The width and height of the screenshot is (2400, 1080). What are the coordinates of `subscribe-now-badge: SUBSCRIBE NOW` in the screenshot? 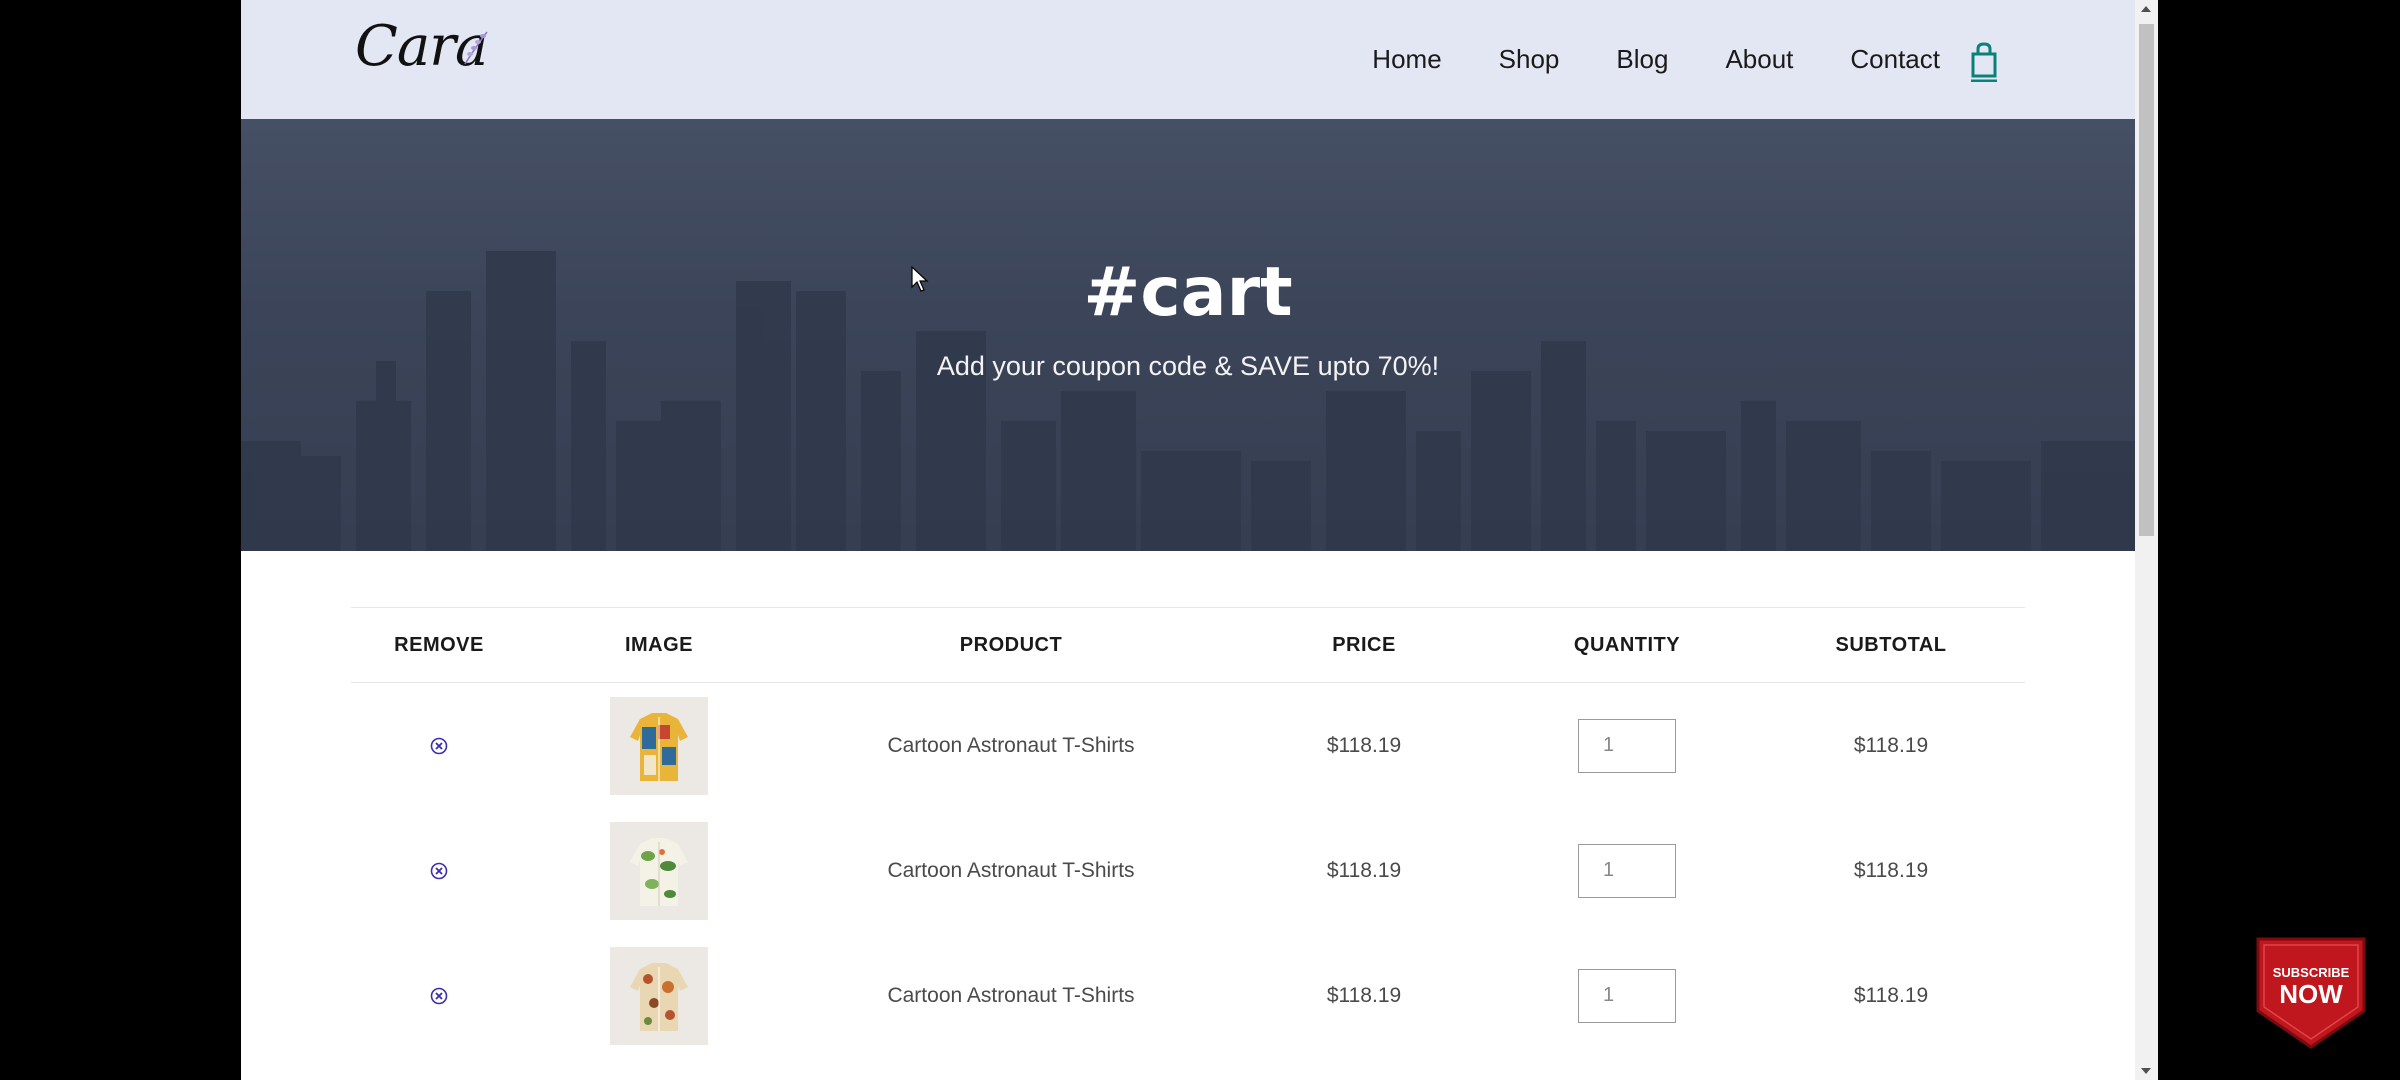 It's located at (2311, 993).